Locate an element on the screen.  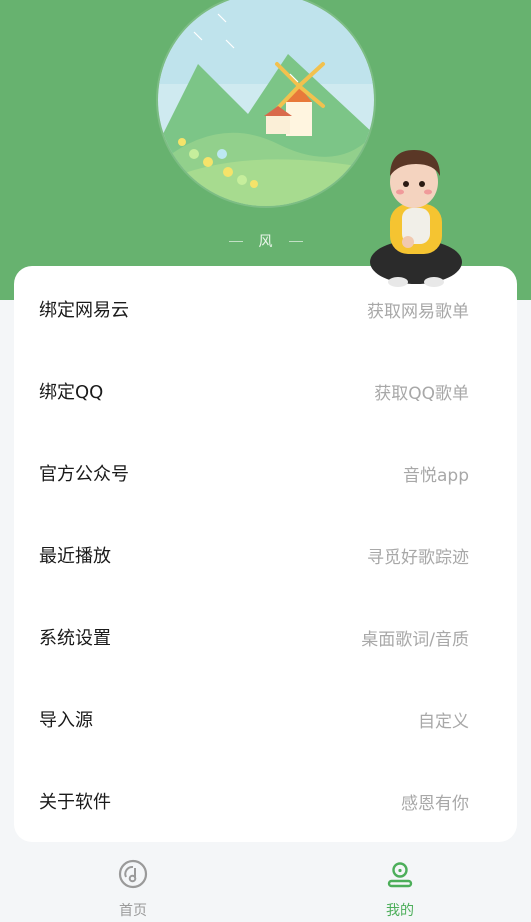
menu-item-title: 系统设置 is located at coordinates (75, 638).